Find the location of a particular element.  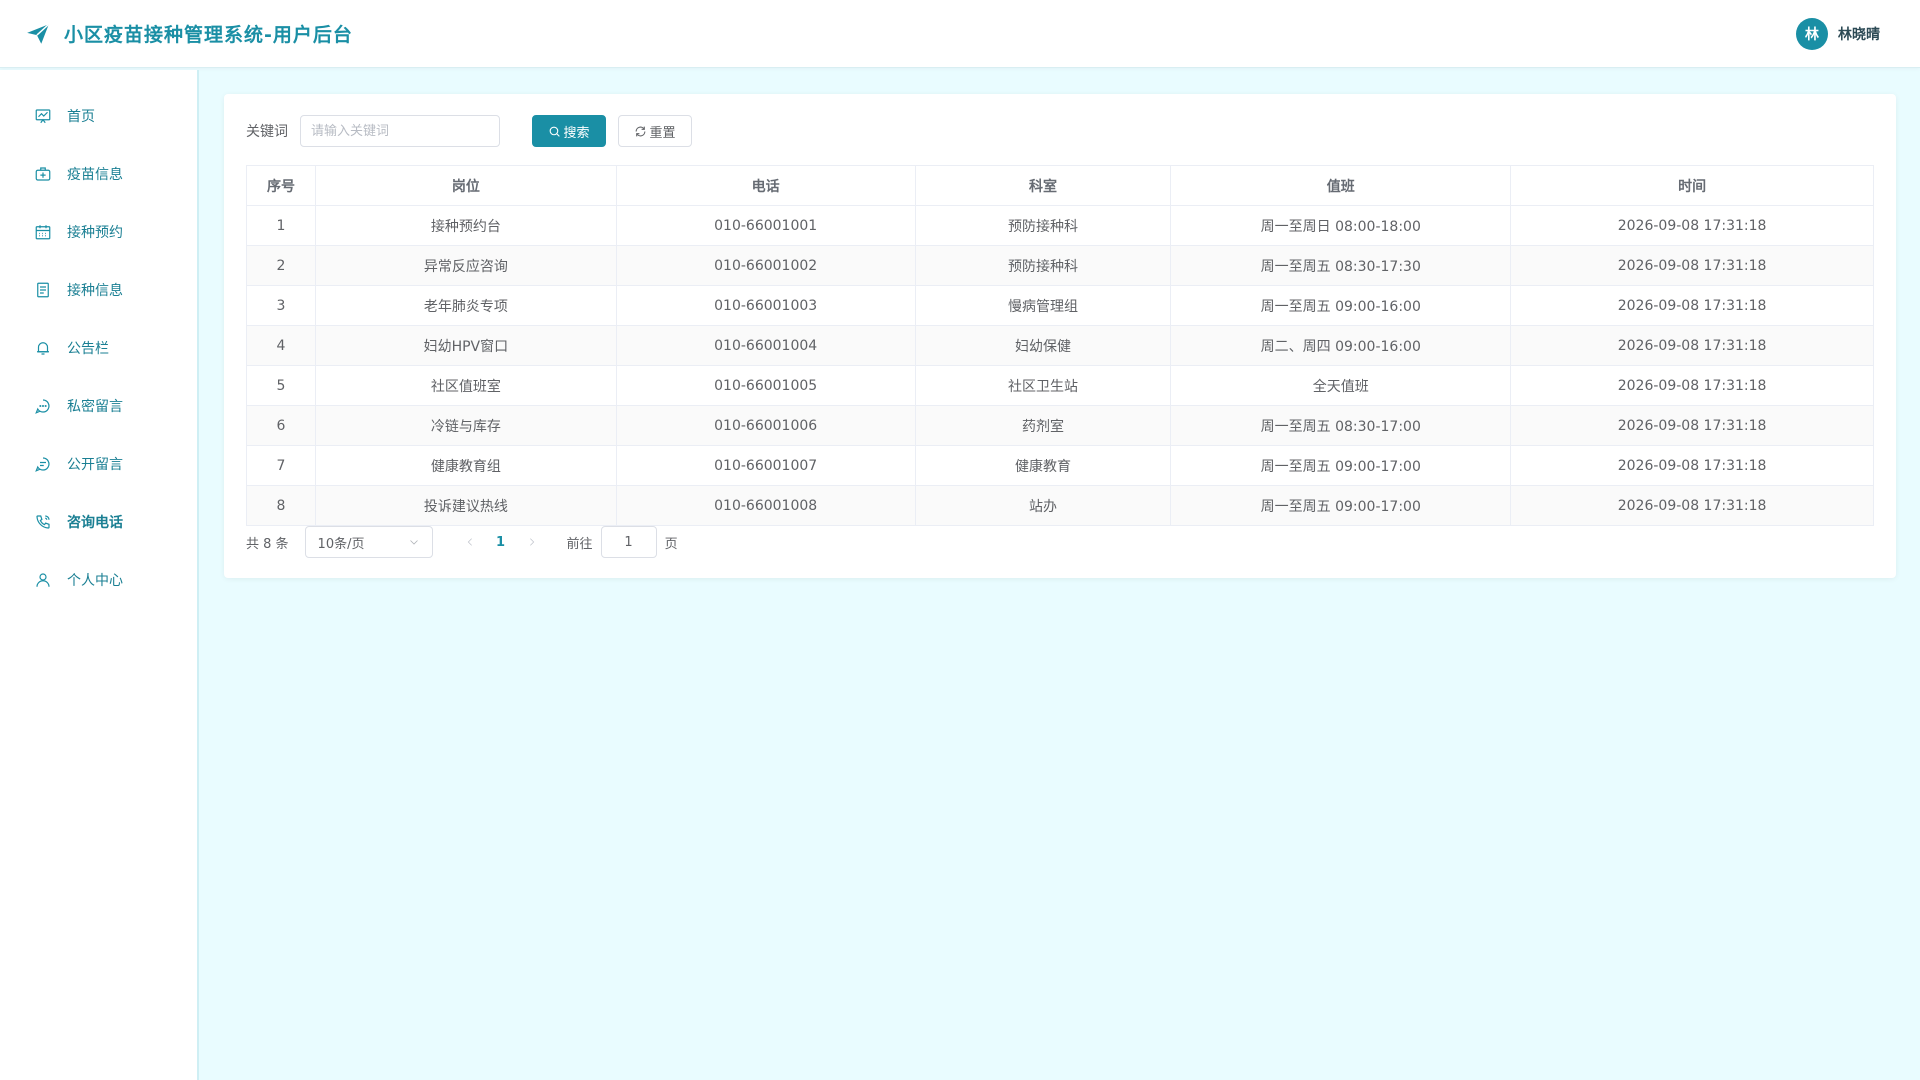

prev-page-button is located at coordinates (470, 542).